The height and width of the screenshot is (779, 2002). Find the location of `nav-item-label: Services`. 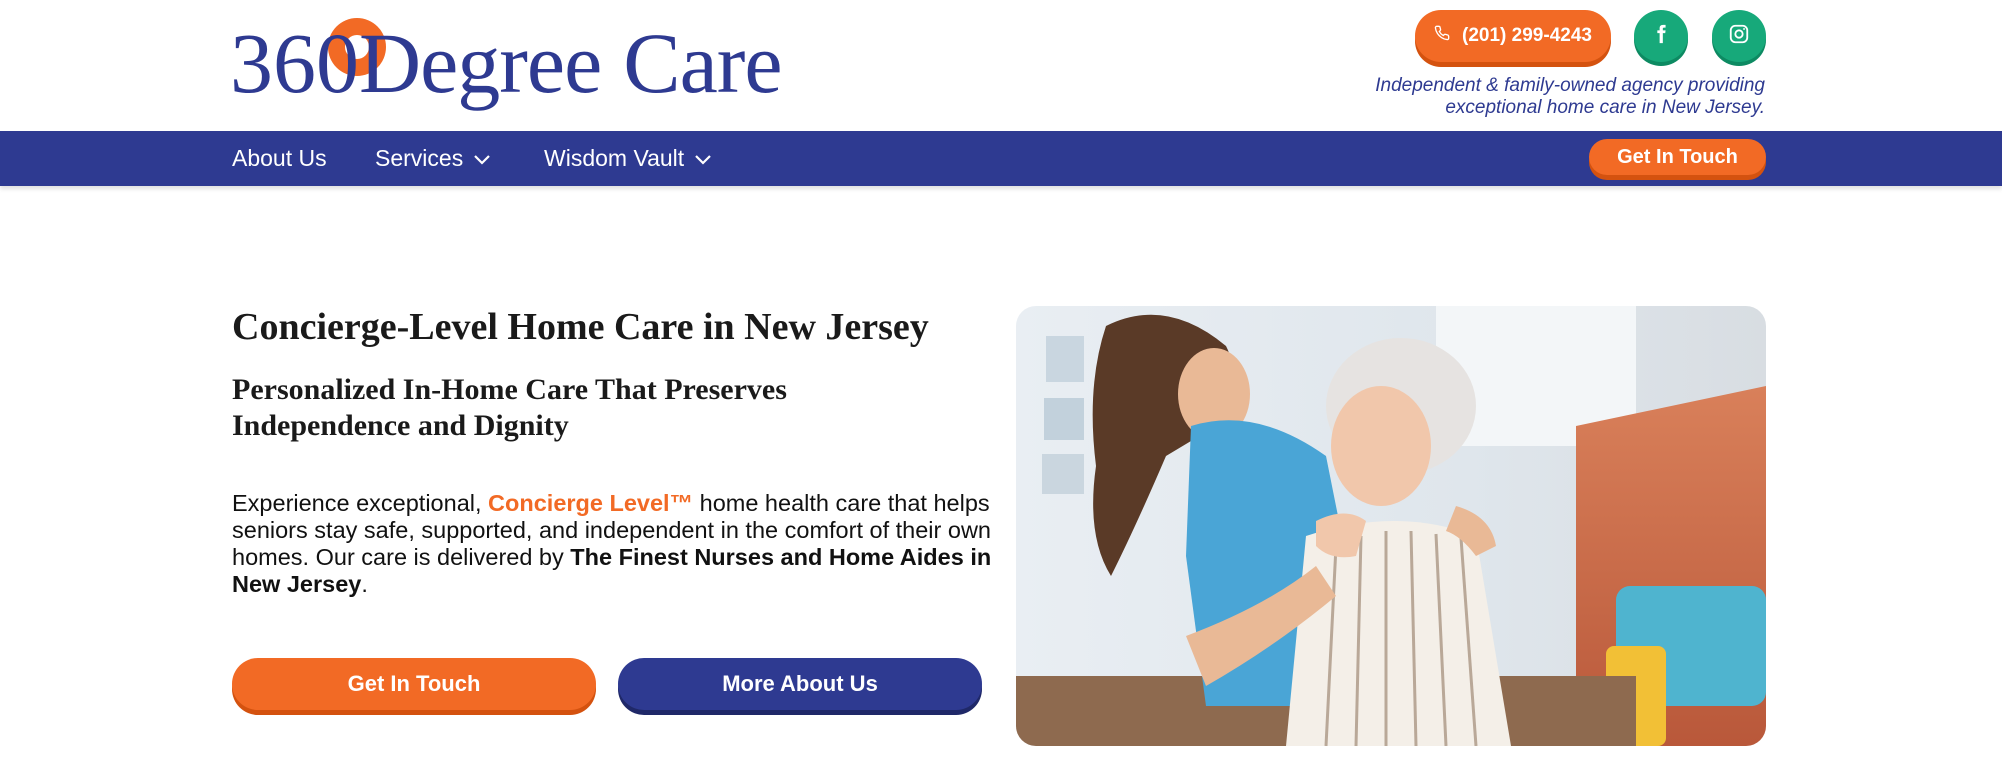

nav-item-label: Services is located at coordinates (419, 158).